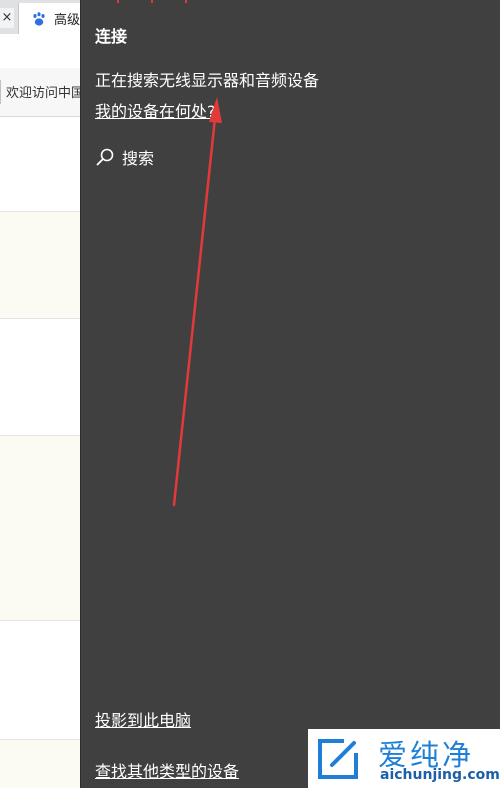  What do you see at coordinates (7, 18) in the screenshot?
I see `tab-close-button: ×` at bounding box center [7, 18].